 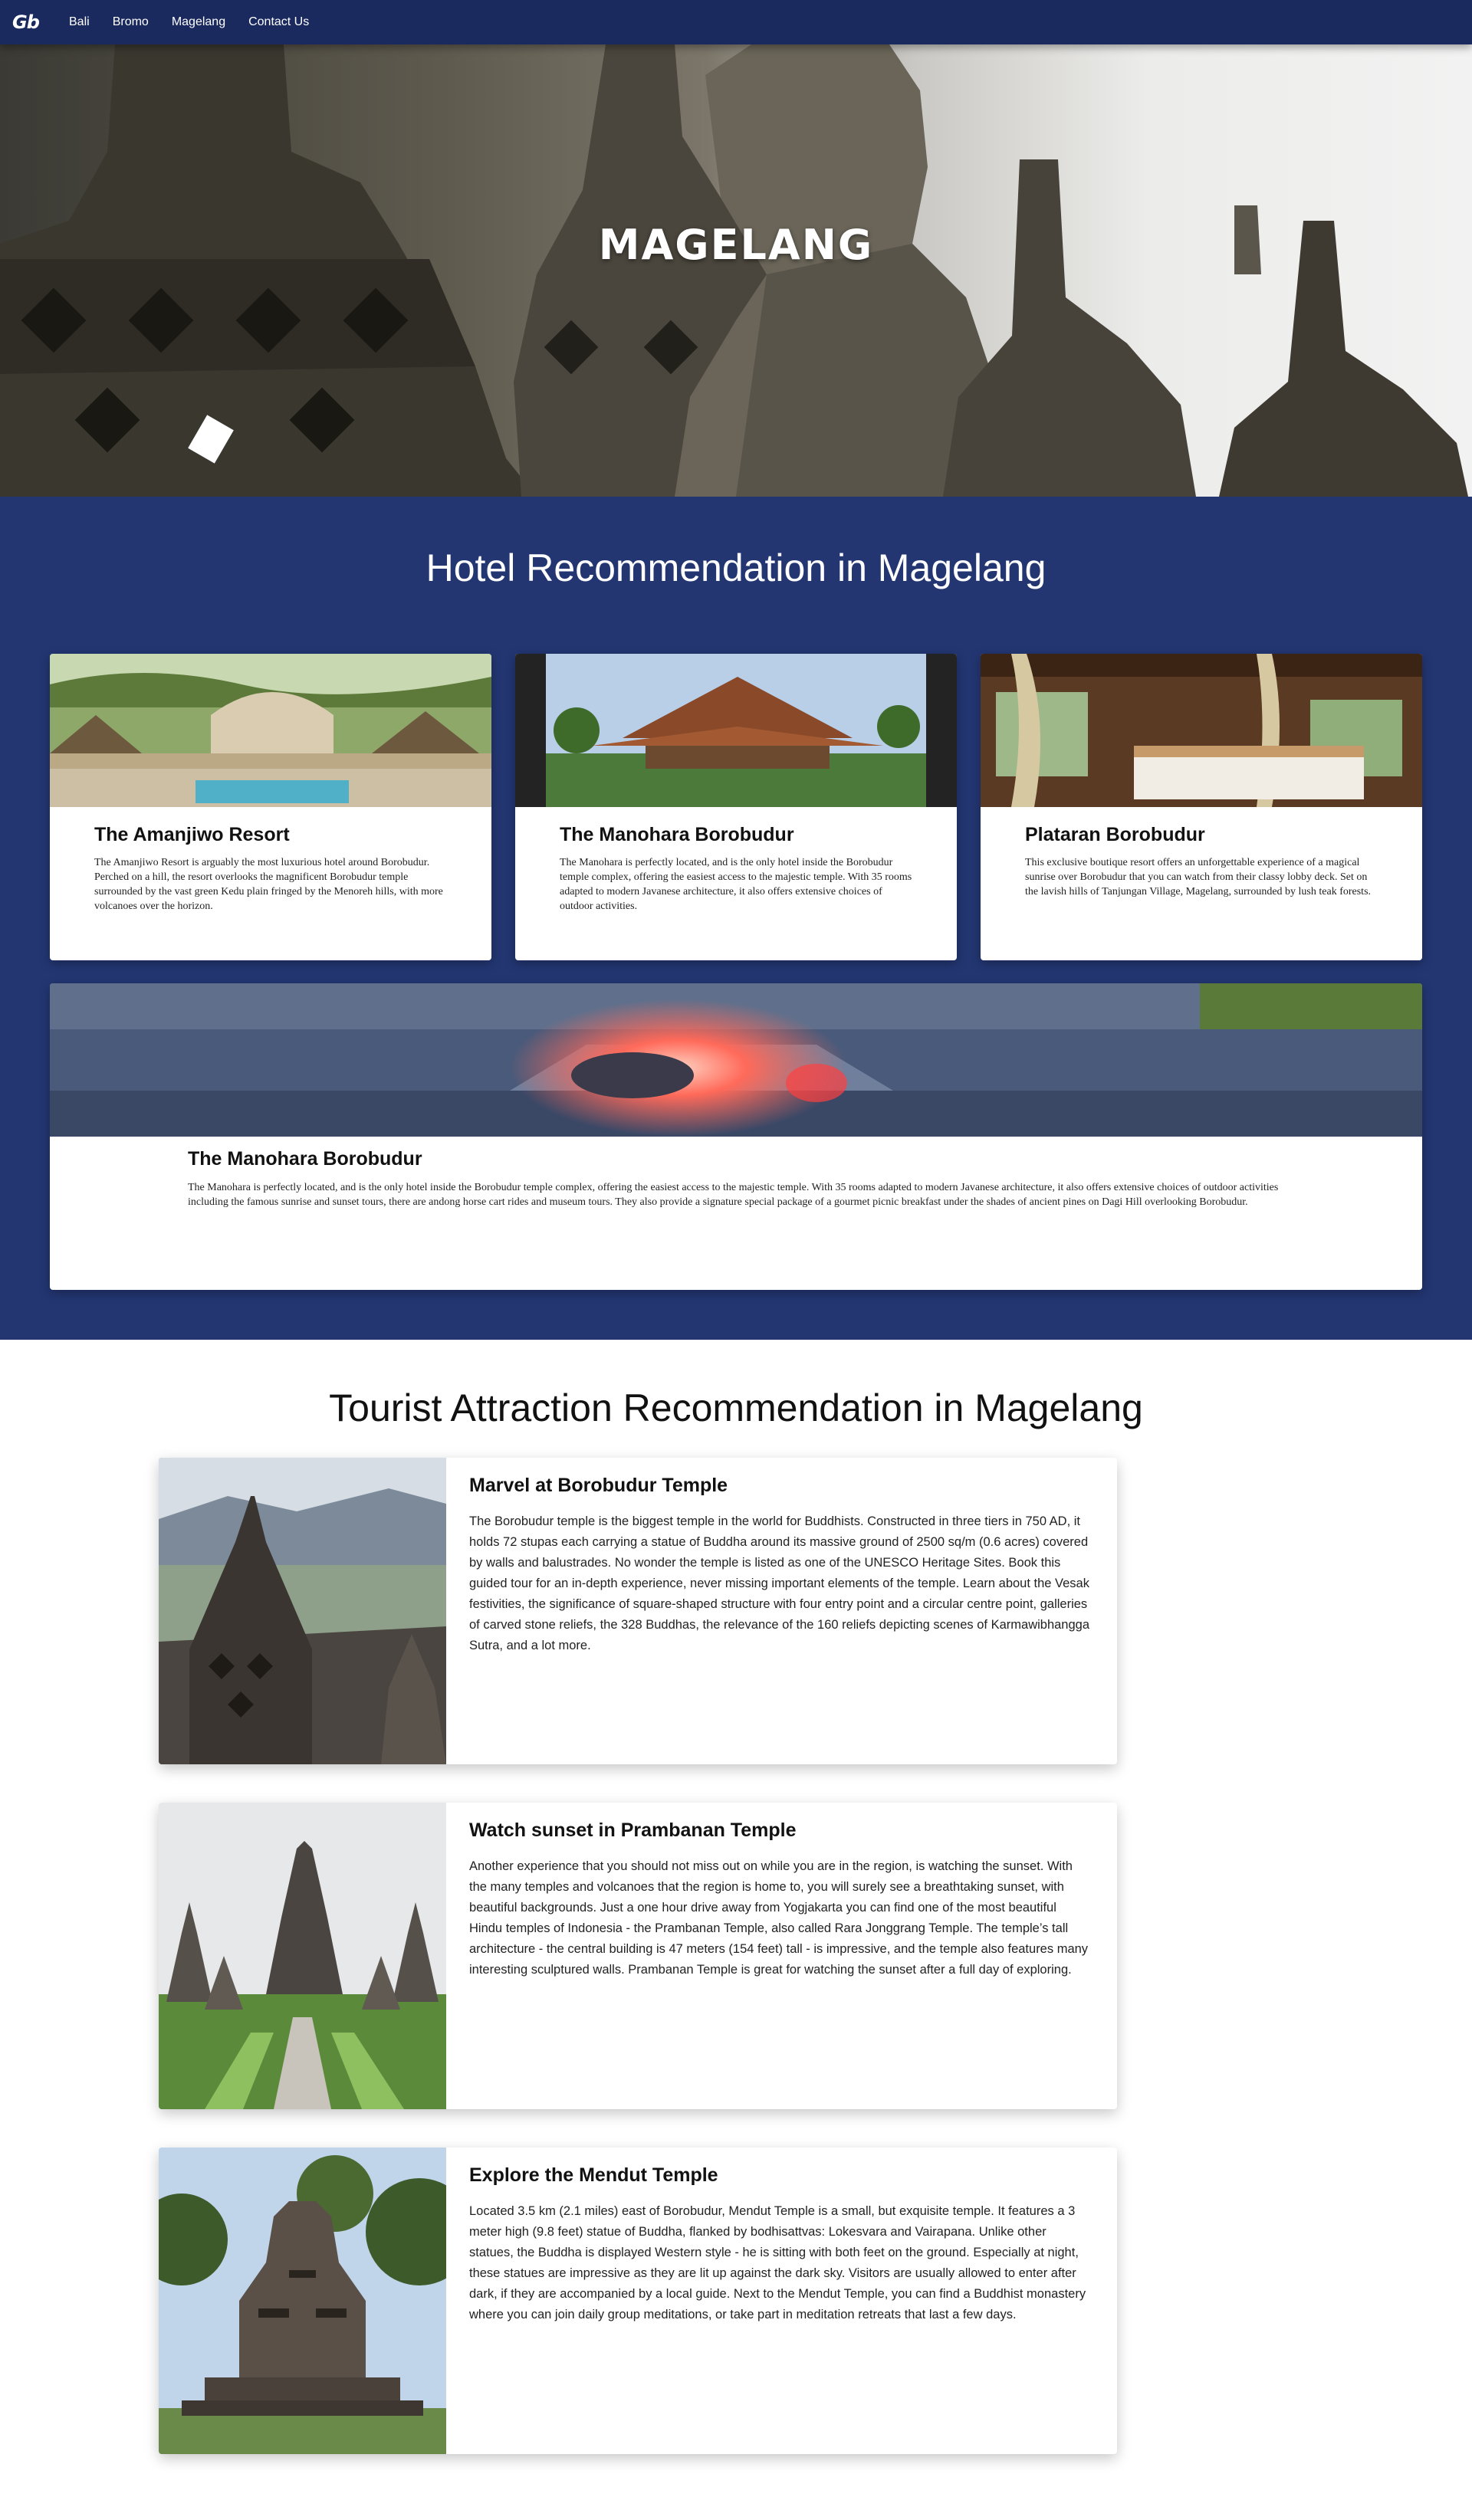 What do you see at coordinates (303, 1611) in the screenshot?
I see `attraction-image-borobudur` at bounding box center [303, 1611].